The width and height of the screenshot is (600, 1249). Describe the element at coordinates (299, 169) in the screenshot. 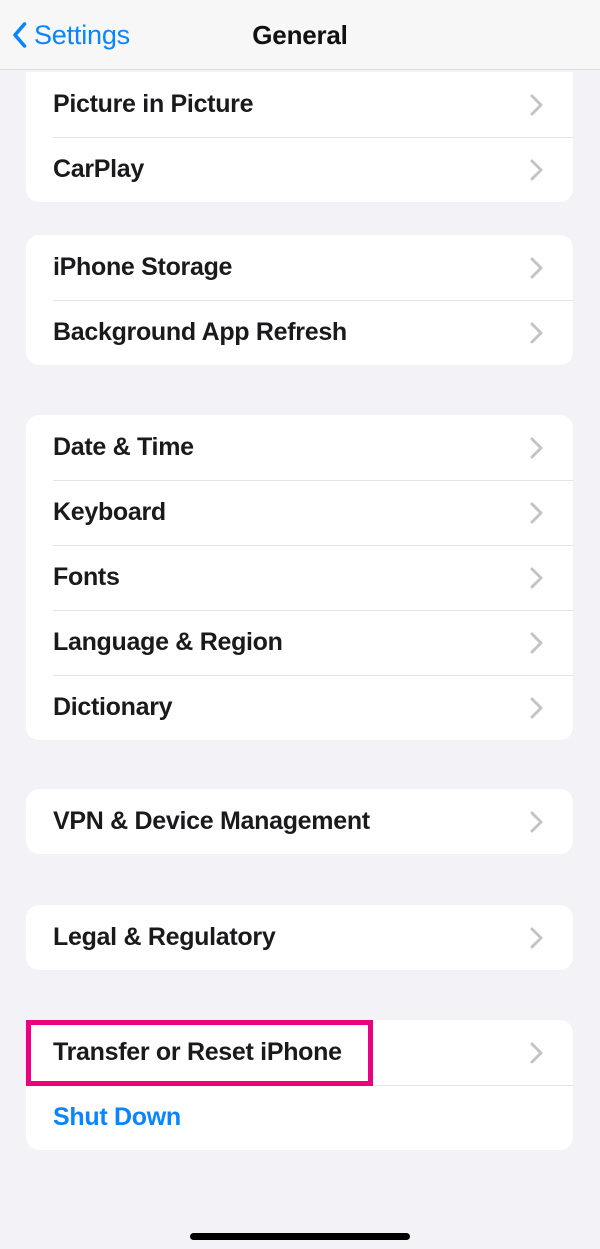

I see `settings-row: CarPlay` at that location.